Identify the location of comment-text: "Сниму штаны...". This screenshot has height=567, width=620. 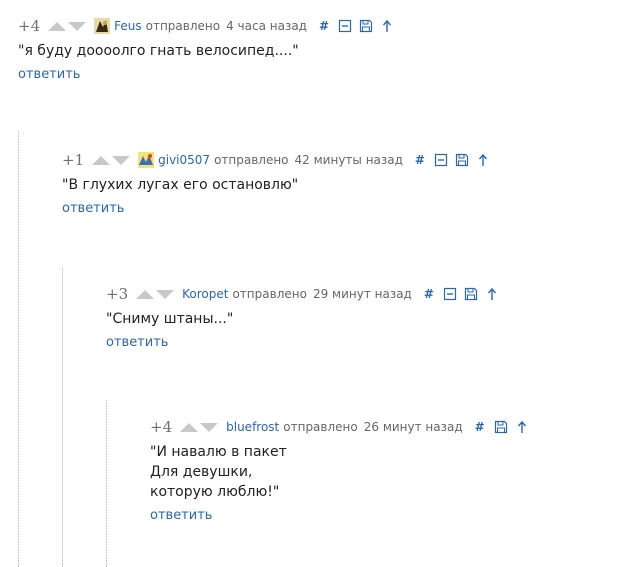
(170, 319).